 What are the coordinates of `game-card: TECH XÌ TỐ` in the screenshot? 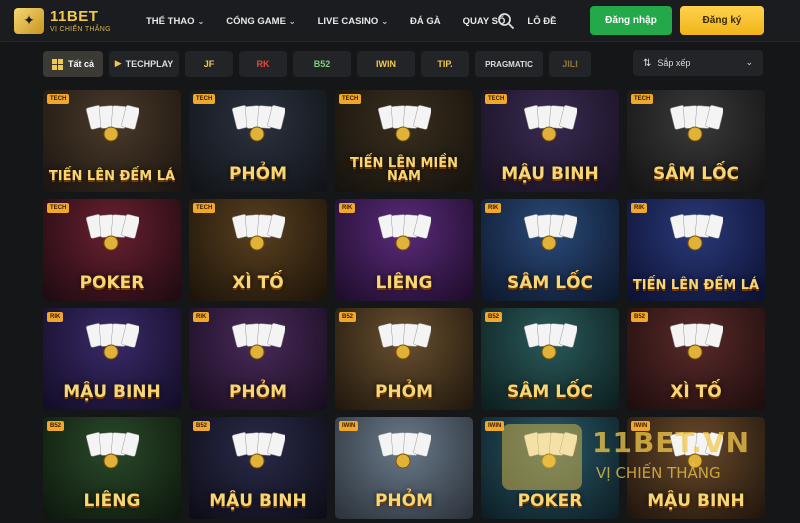 It's located at (258, 250).